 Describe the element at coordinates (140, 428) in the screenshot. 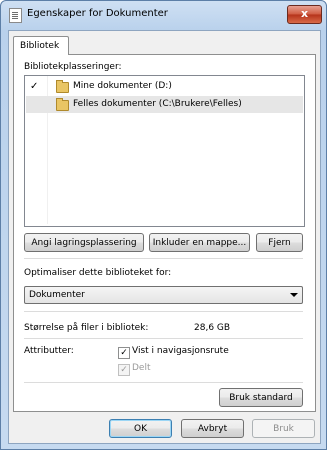

I see `ok-button: OK` at that location.